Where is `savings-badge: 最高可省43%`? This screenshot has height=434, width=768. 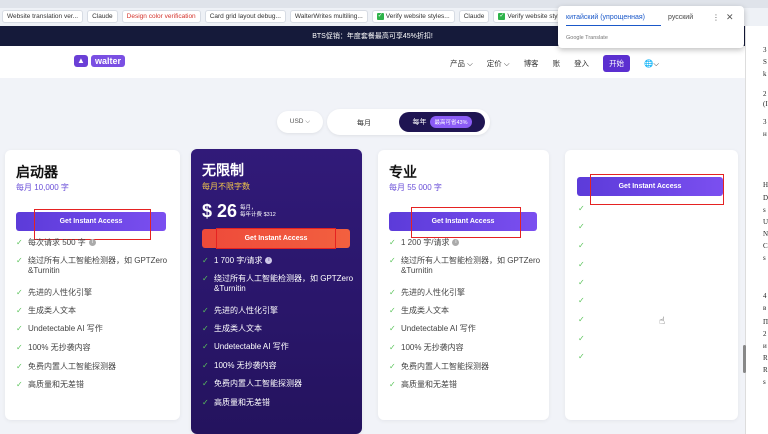
savings-badge: 最高可省43% is located at coordinates (451, 122).